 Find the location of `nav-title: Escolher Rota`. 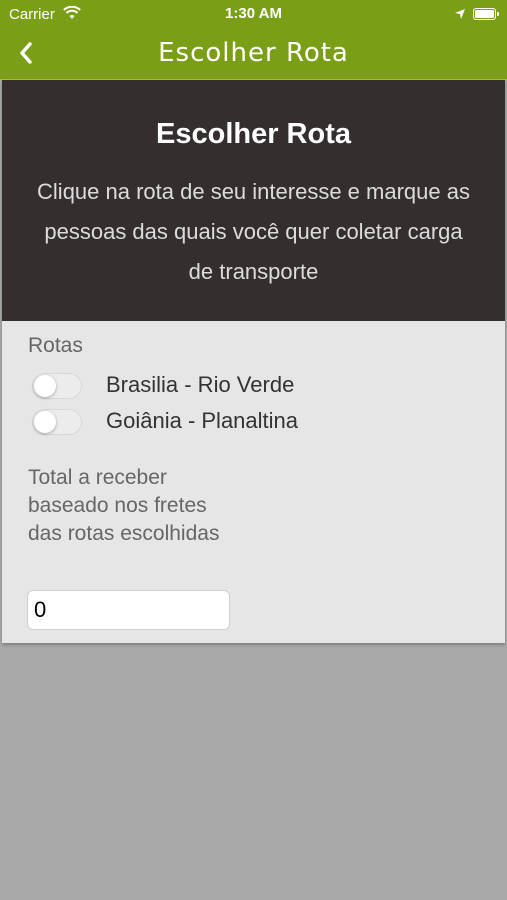

nav-title: Escolher Rota is located at coordinates (253, 53).